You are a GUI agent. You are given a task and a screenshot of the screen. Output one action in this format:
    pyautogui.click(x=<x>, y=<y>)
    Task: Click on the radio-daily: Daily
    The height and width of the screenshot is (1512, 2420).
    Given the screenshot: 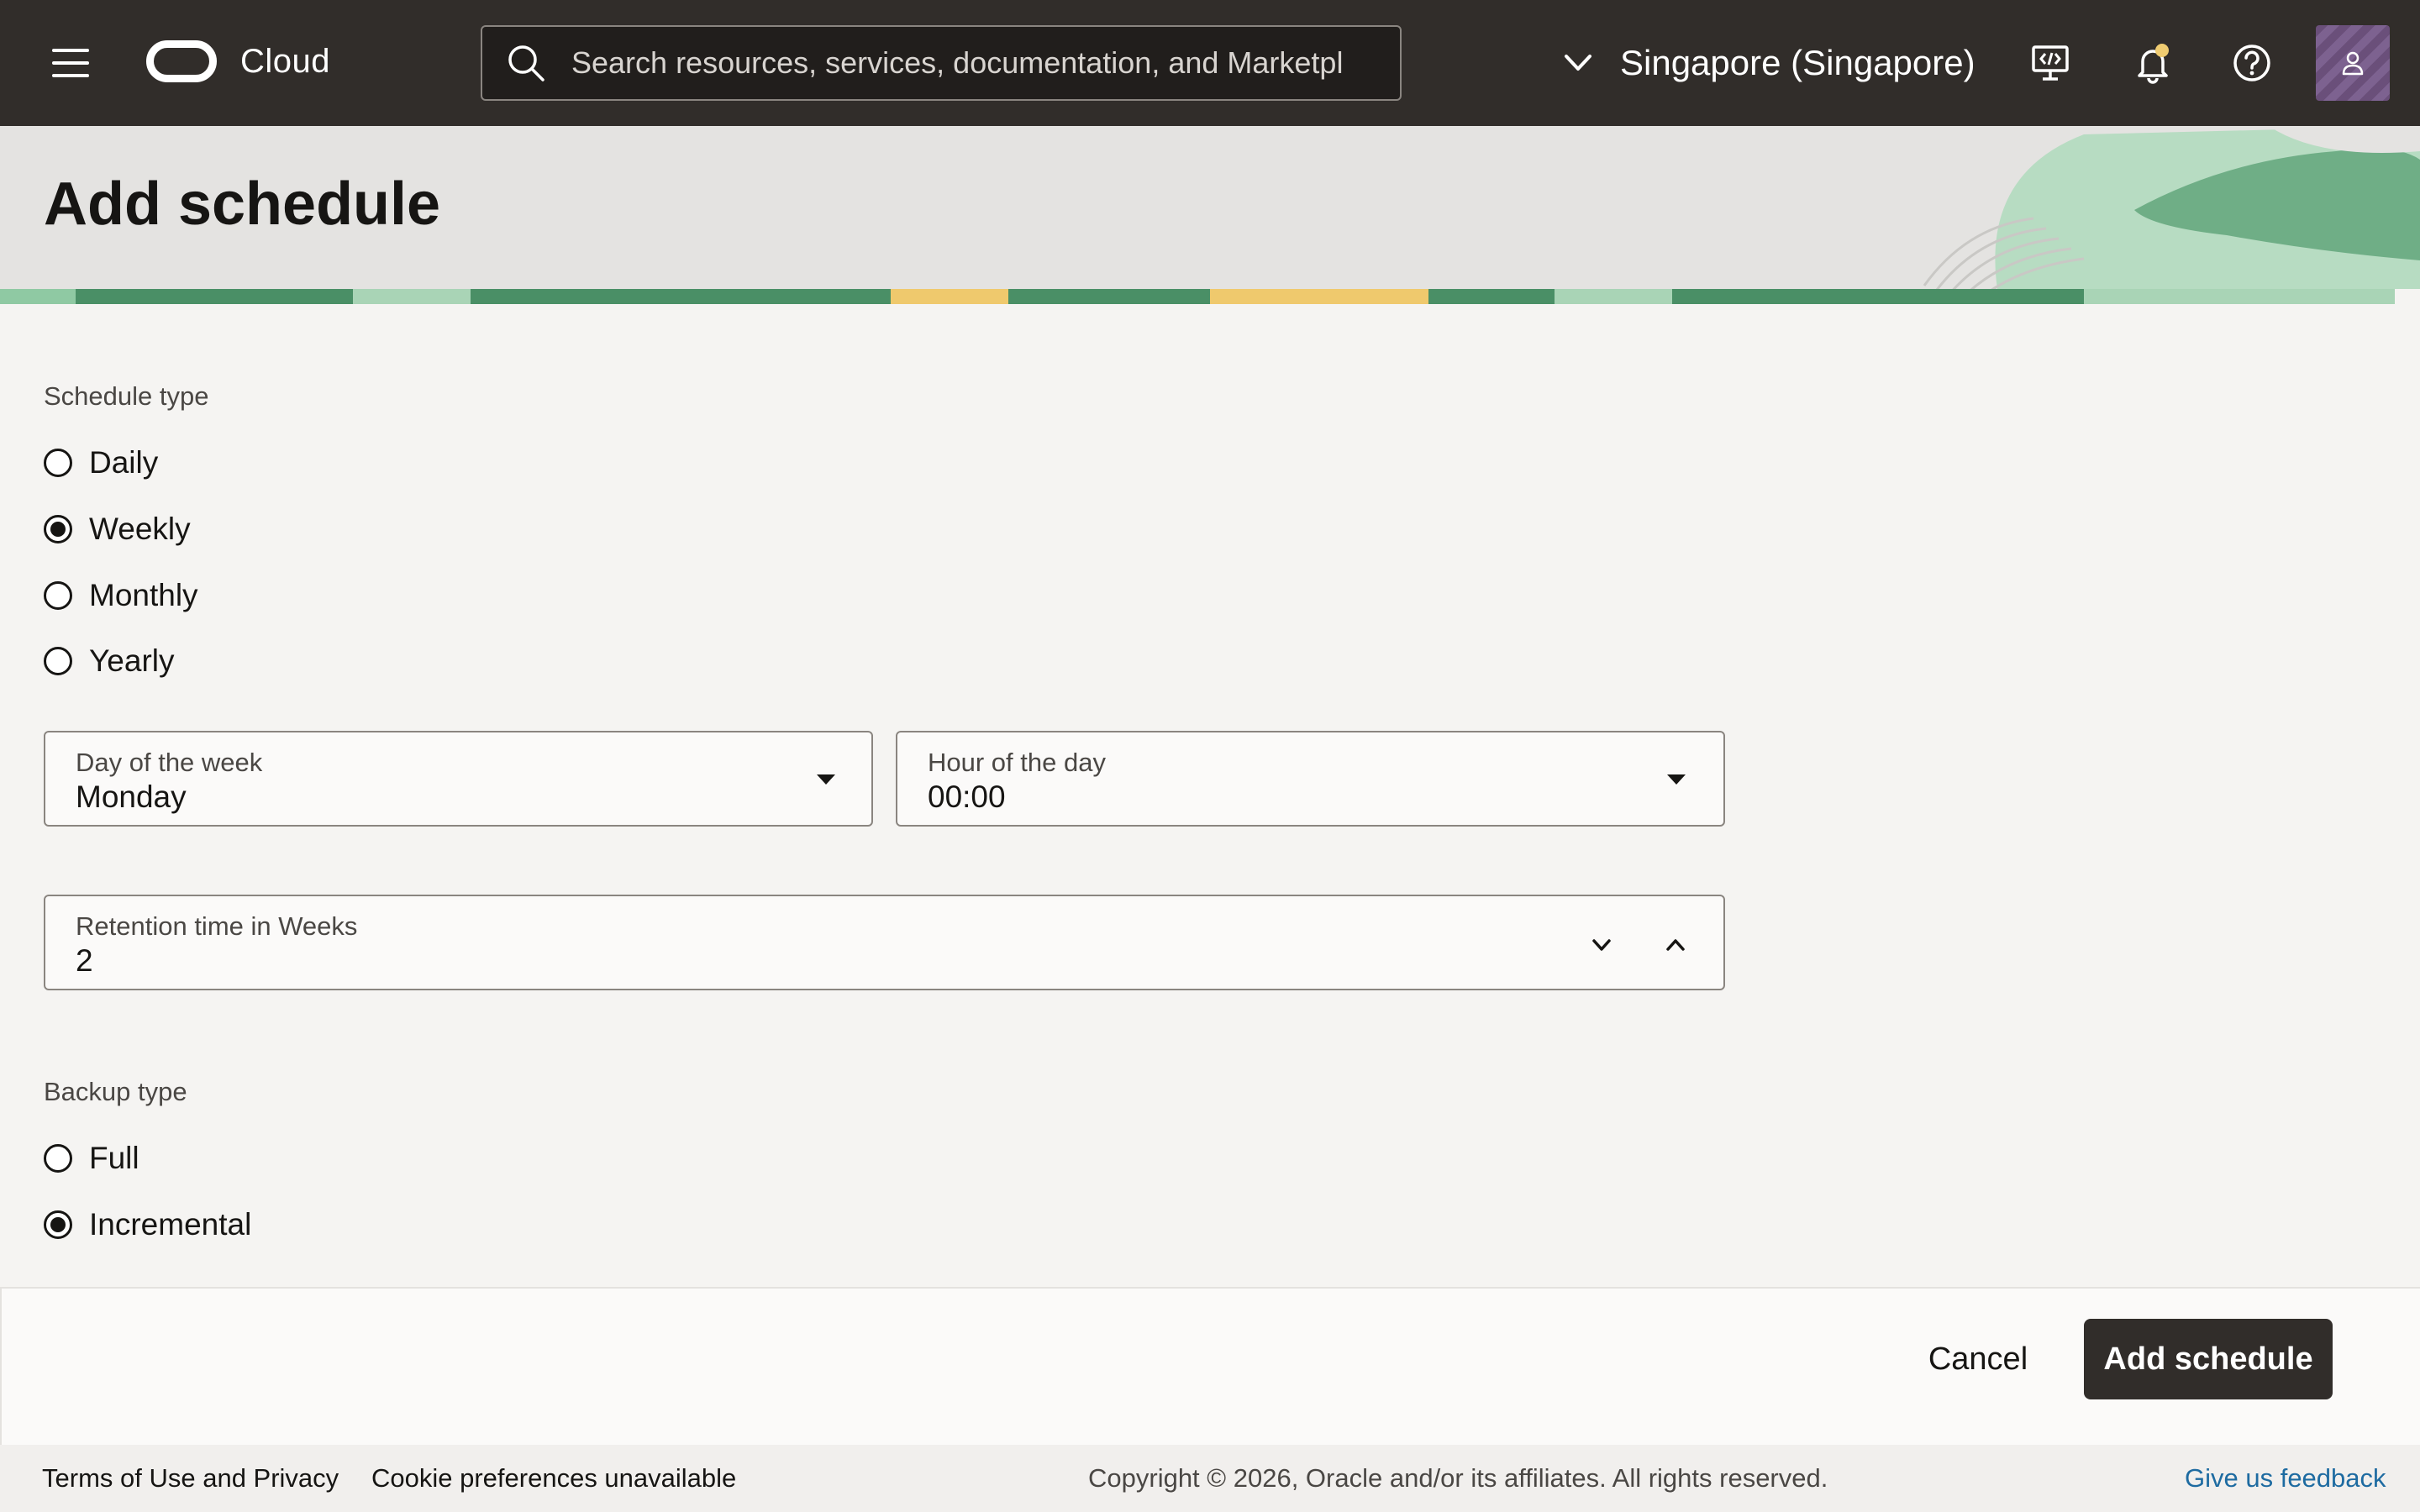 What is the action you would take?
    pyautogui.click(x=101, y=462)
    